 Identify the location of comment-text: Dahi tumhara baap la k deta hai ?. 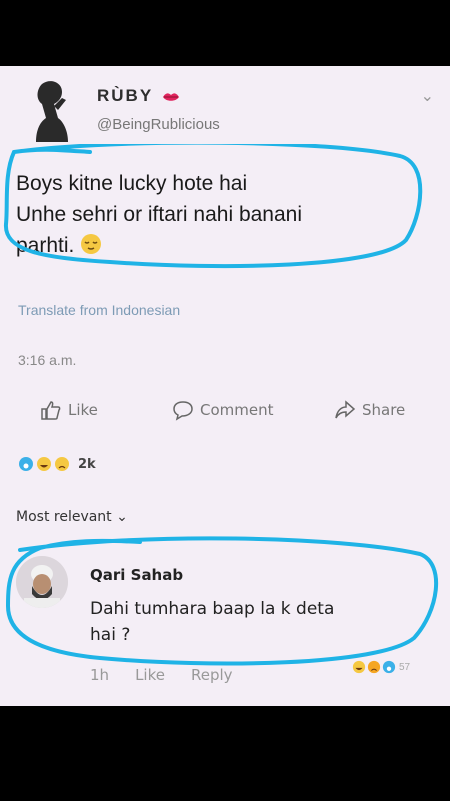
(240, 622).